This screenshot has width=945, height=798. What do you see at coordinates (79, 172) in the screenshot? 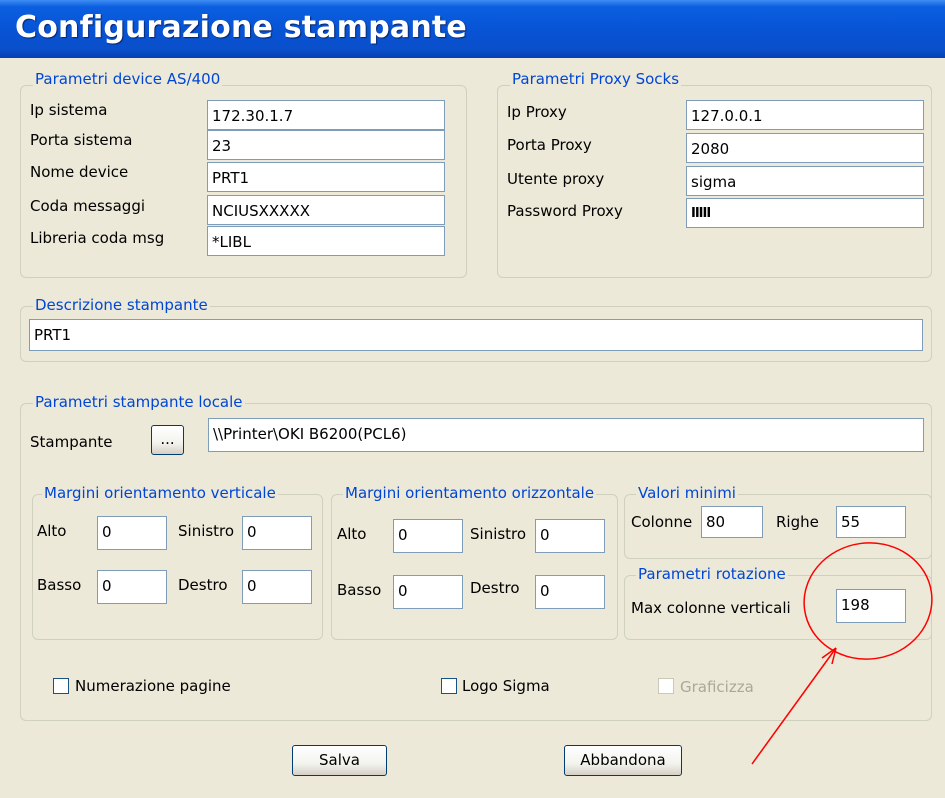
I see `label-nome-device: Nome device` at bounding box center [79, 172].